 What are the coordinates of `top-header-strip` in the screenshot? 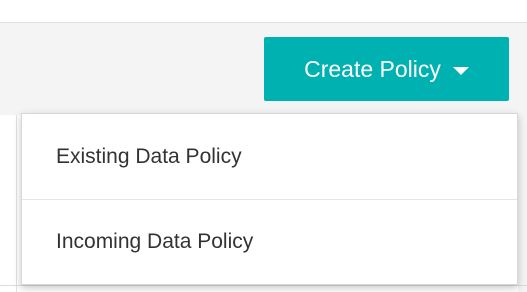 It's located at (263, 11).